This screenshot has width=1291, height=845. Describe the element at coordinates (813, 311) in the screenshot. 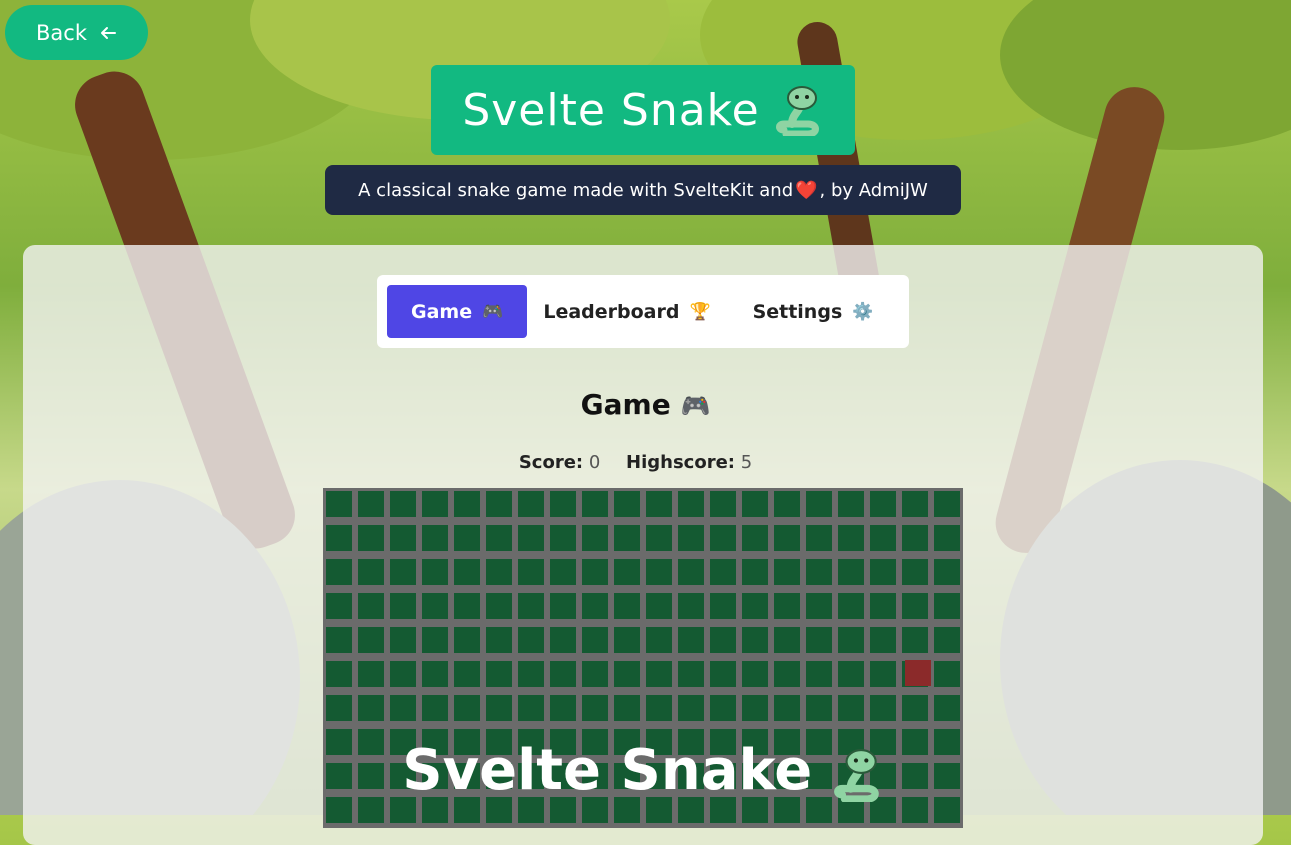

I see `tab-settings: Settings ⚙️` at that location.